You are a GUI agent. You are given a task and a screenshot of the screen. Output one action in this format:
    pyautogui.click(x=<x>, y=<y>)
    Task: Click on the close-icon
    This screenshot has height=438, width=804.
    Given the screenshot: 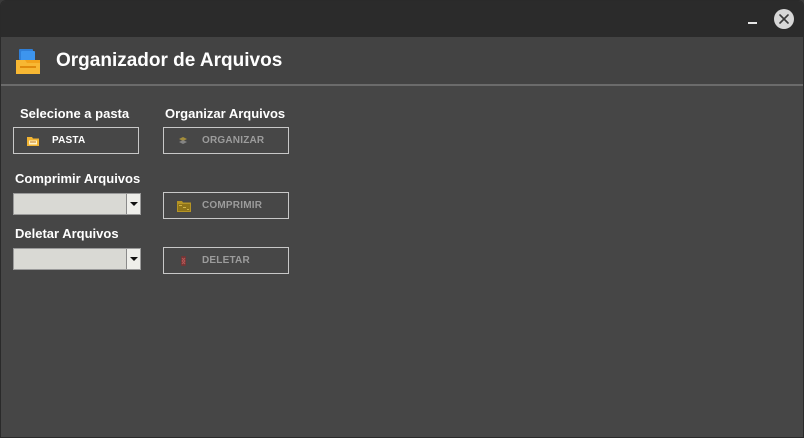 What is the action you would take?
    pyautogui.click(x=784, y=19)
    